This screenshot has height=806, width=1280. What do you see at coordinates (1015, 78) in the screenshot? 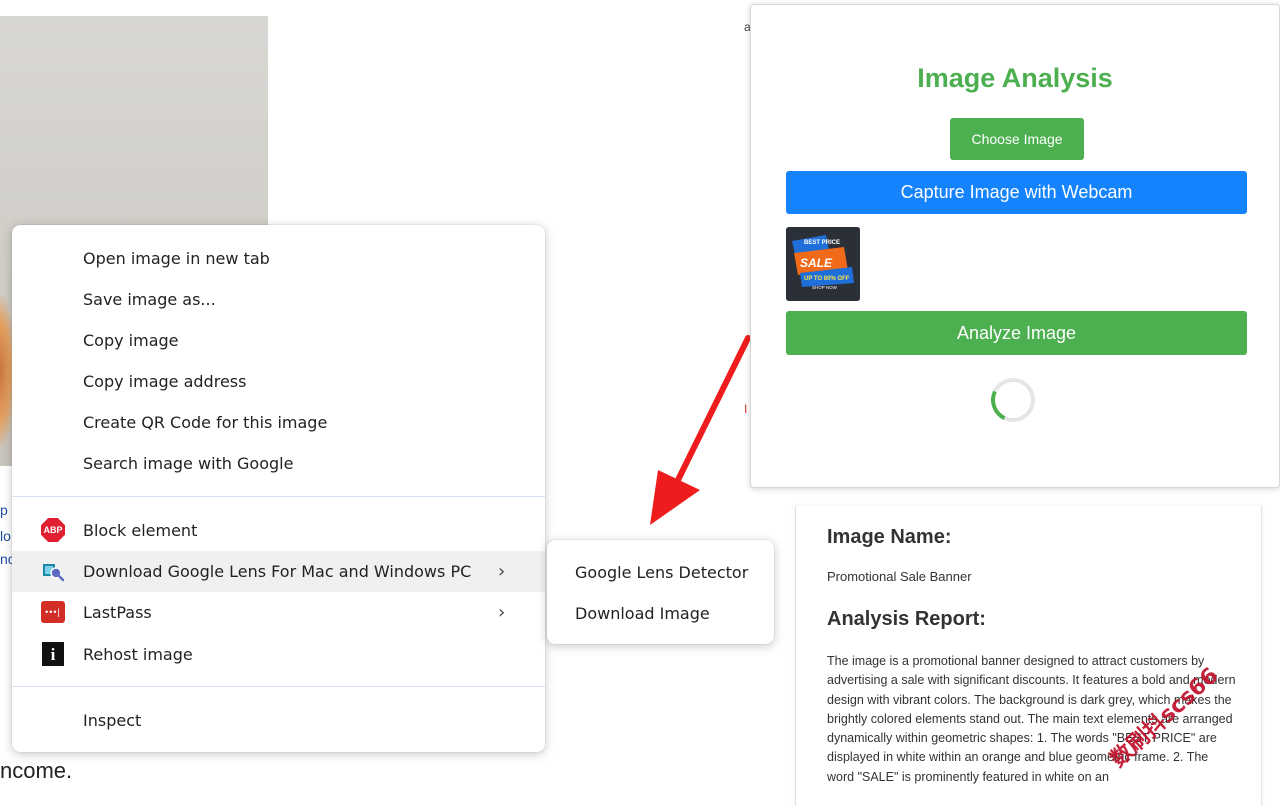
I see `popup-title: Image Analysis` at bounding box center [1015, 78].